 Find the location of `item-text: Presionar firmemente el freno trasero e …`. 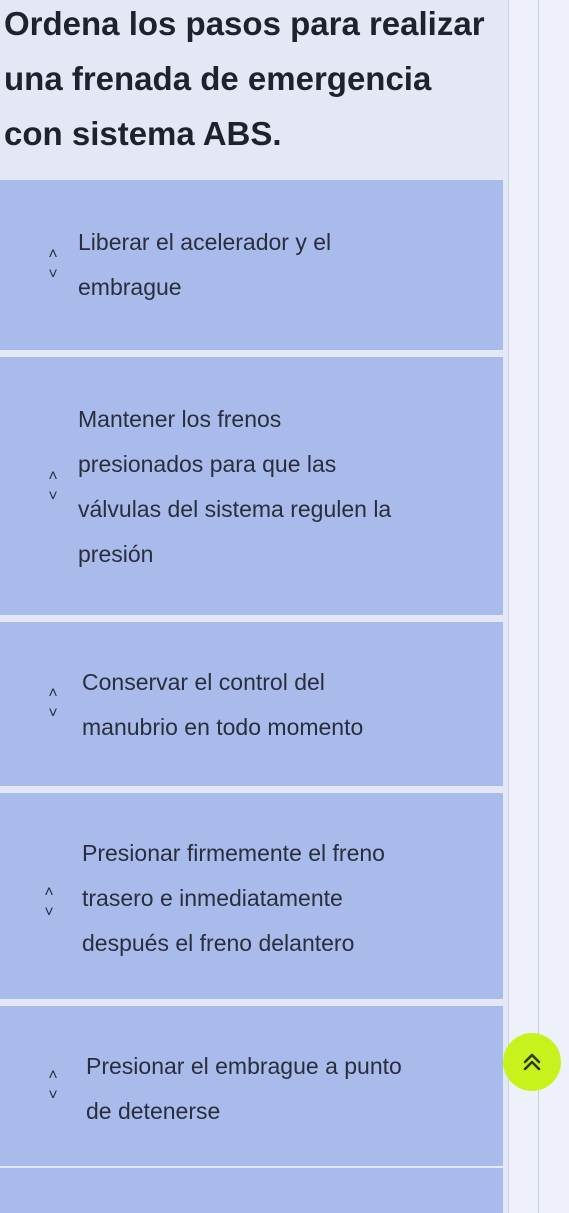

item-text: Presionar firmemente el freno trasero e … is located at coordinates (233, 898).